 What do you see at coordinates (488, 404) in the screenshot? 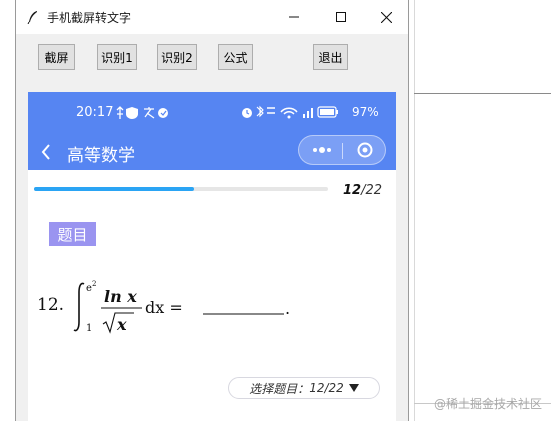
I see `watermark: @稀土掘金技术社区` at bounding box center [488, 404].